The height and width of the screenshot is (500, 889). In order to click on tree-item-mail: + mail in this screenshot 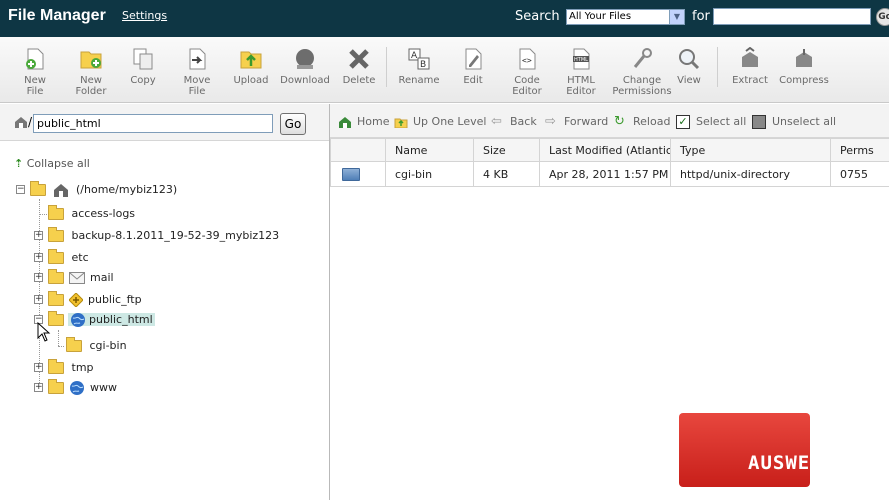, I will do `click(72, 278)`.